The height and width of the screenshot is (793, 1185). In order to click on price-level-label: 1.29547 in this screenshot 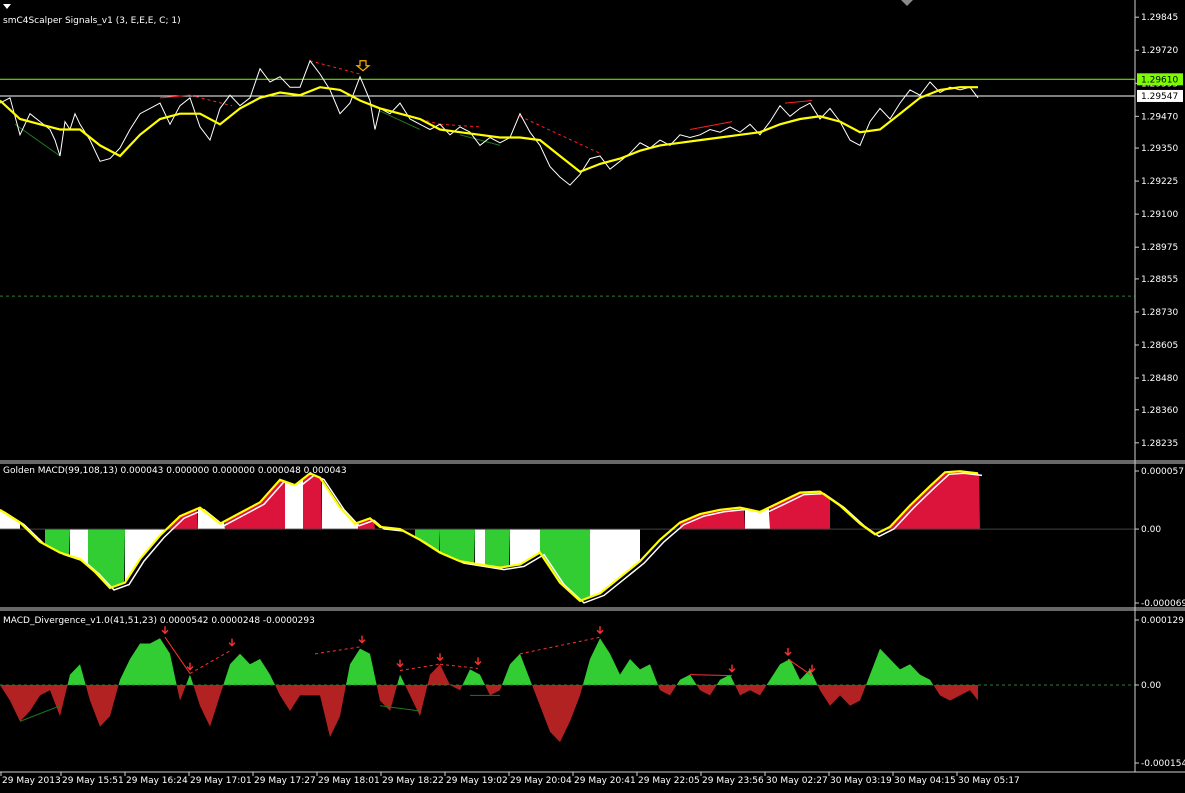, I will do `click(1159, 97)`.